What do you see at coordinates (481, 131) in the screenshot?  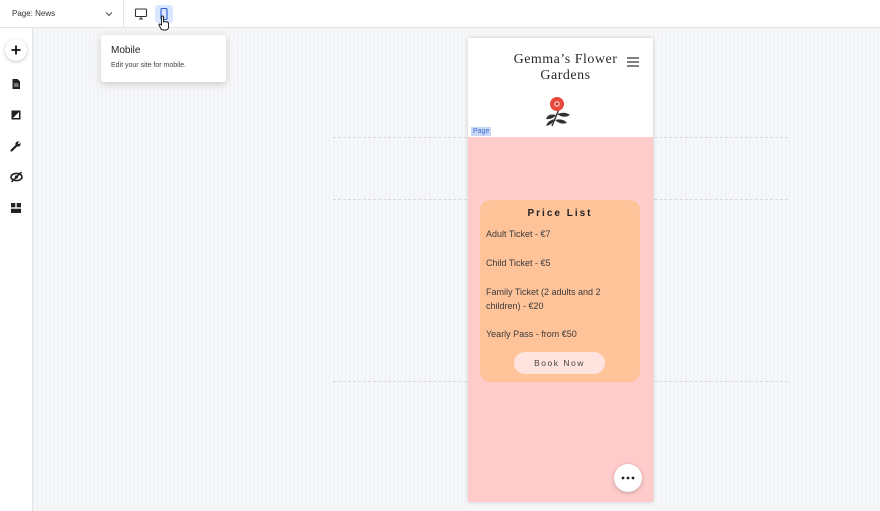 I see `page-section-tag: Page` at bounding box center [481, 131].